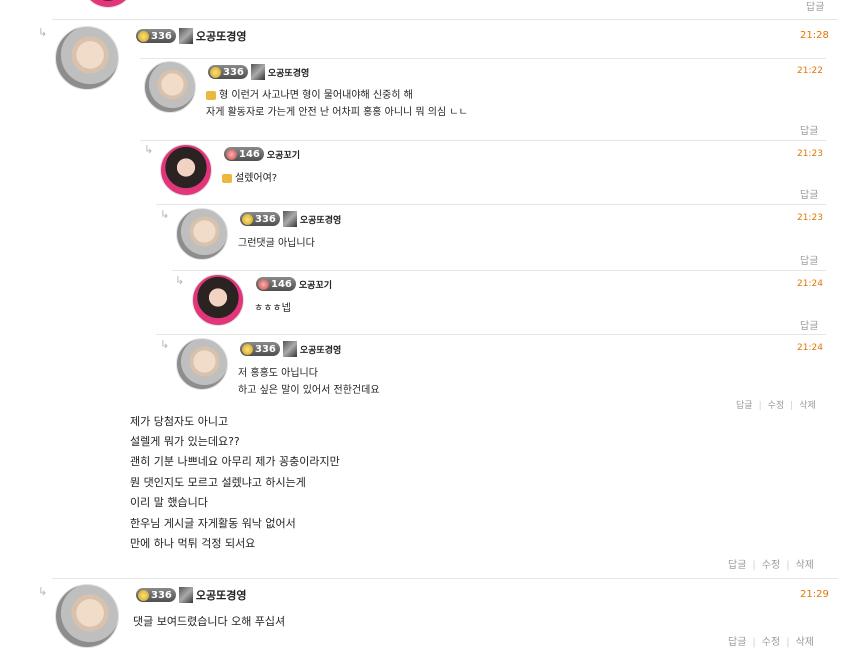  What do you see at coordinates (185, 441) in the screenshot?
I see `comment-body-line: 설렐게 뭐가 있는데요??` at bounding box center [185, 441].